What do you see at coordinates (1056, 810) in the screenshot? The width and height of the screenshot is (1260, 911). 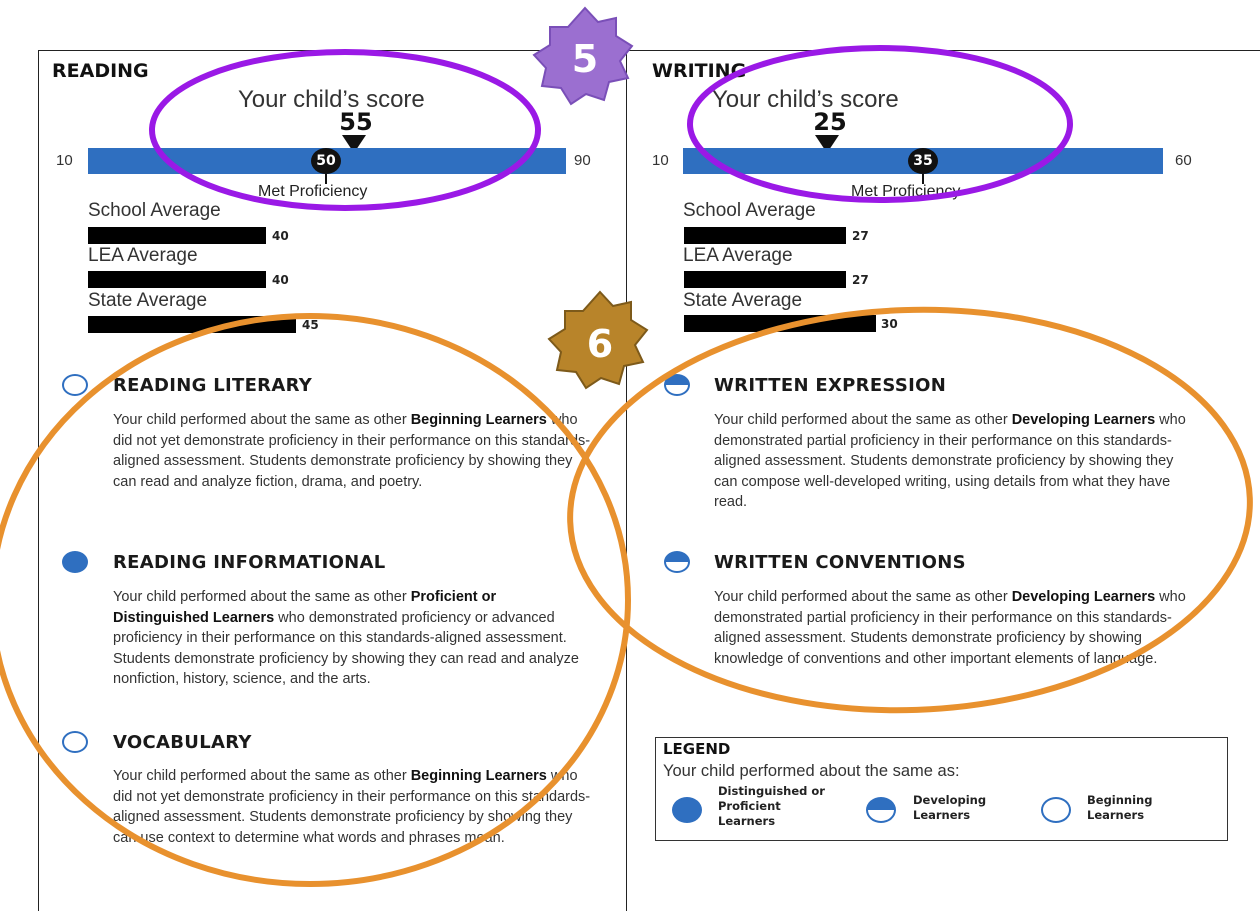 I see `legend-beginning-icon` at bounding box center [1056, 810].